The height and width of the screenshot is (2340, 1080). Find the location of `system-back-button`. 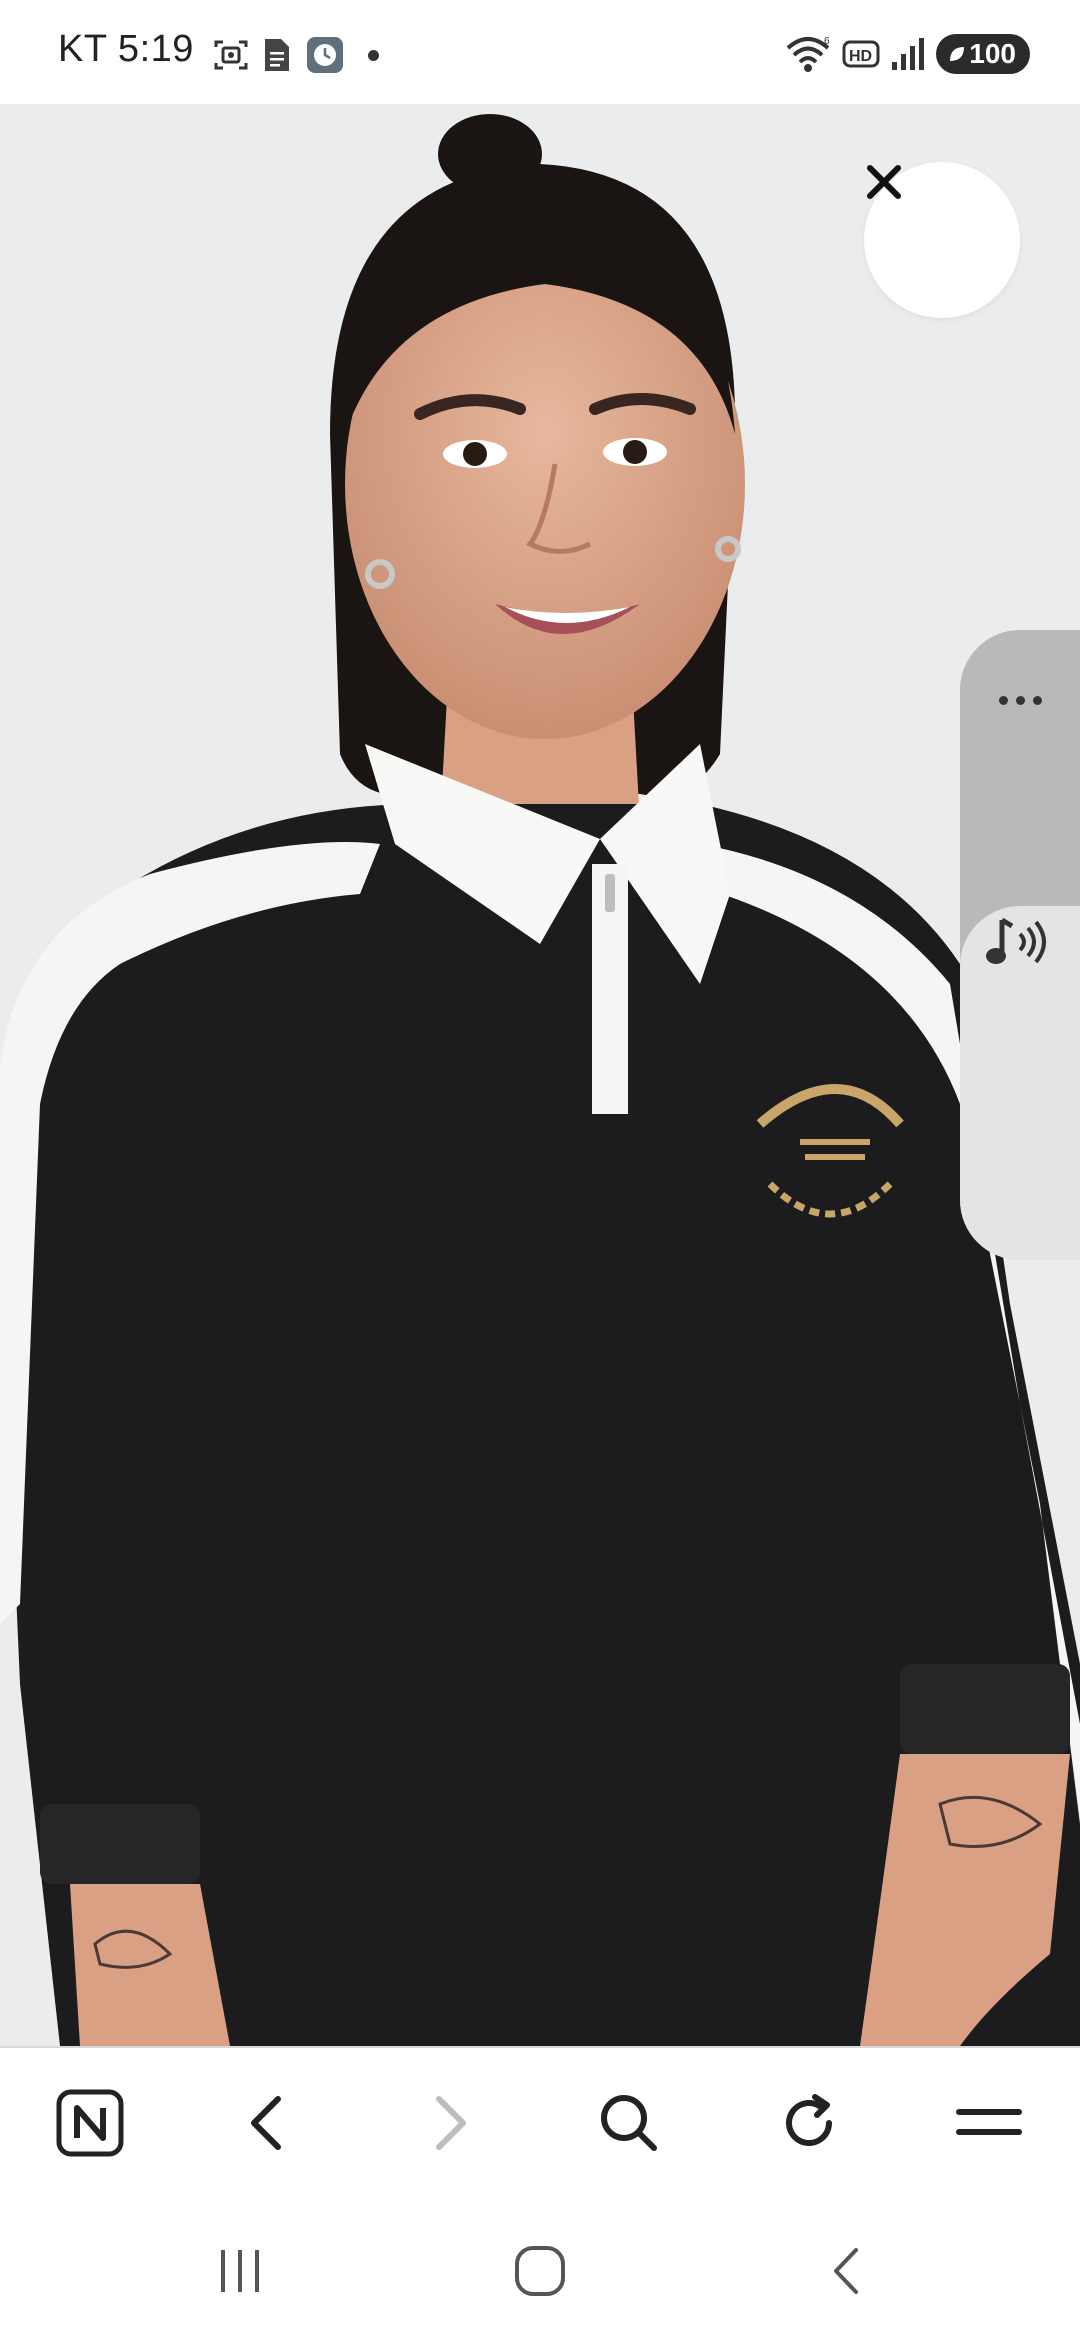

system-back-button is located at coordinates (846, 2271).